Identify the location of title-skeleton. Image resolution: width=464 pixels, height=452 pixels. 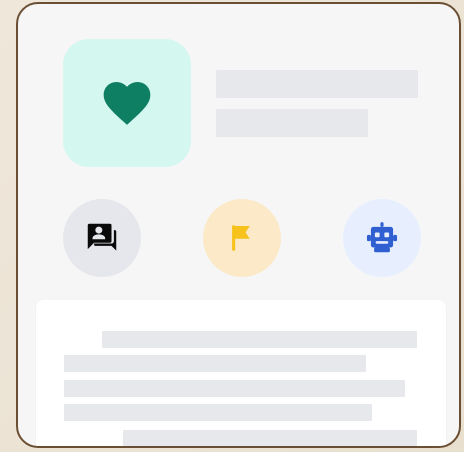
(317, 84).